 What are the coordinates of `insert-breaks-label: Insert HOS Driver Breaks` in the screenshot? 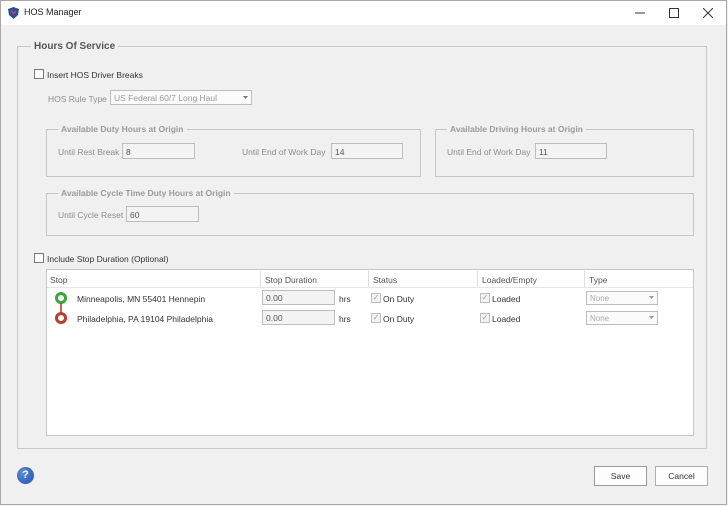 It's located at (95, 75).